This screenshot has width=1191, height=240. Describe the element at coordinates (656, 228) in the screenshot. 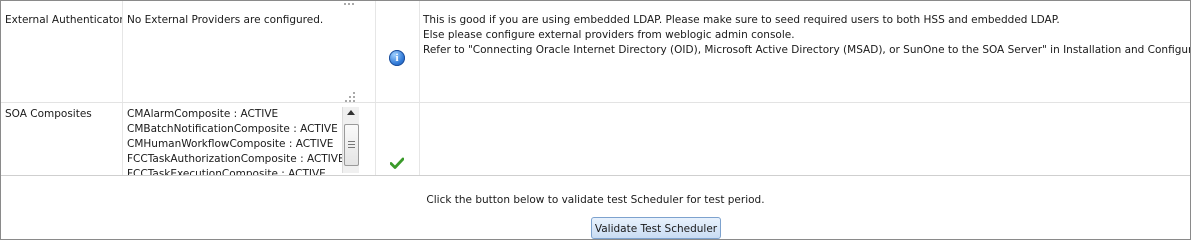

I see `validate-test-scheduler-button: Validate Test Scheduler` at that location.